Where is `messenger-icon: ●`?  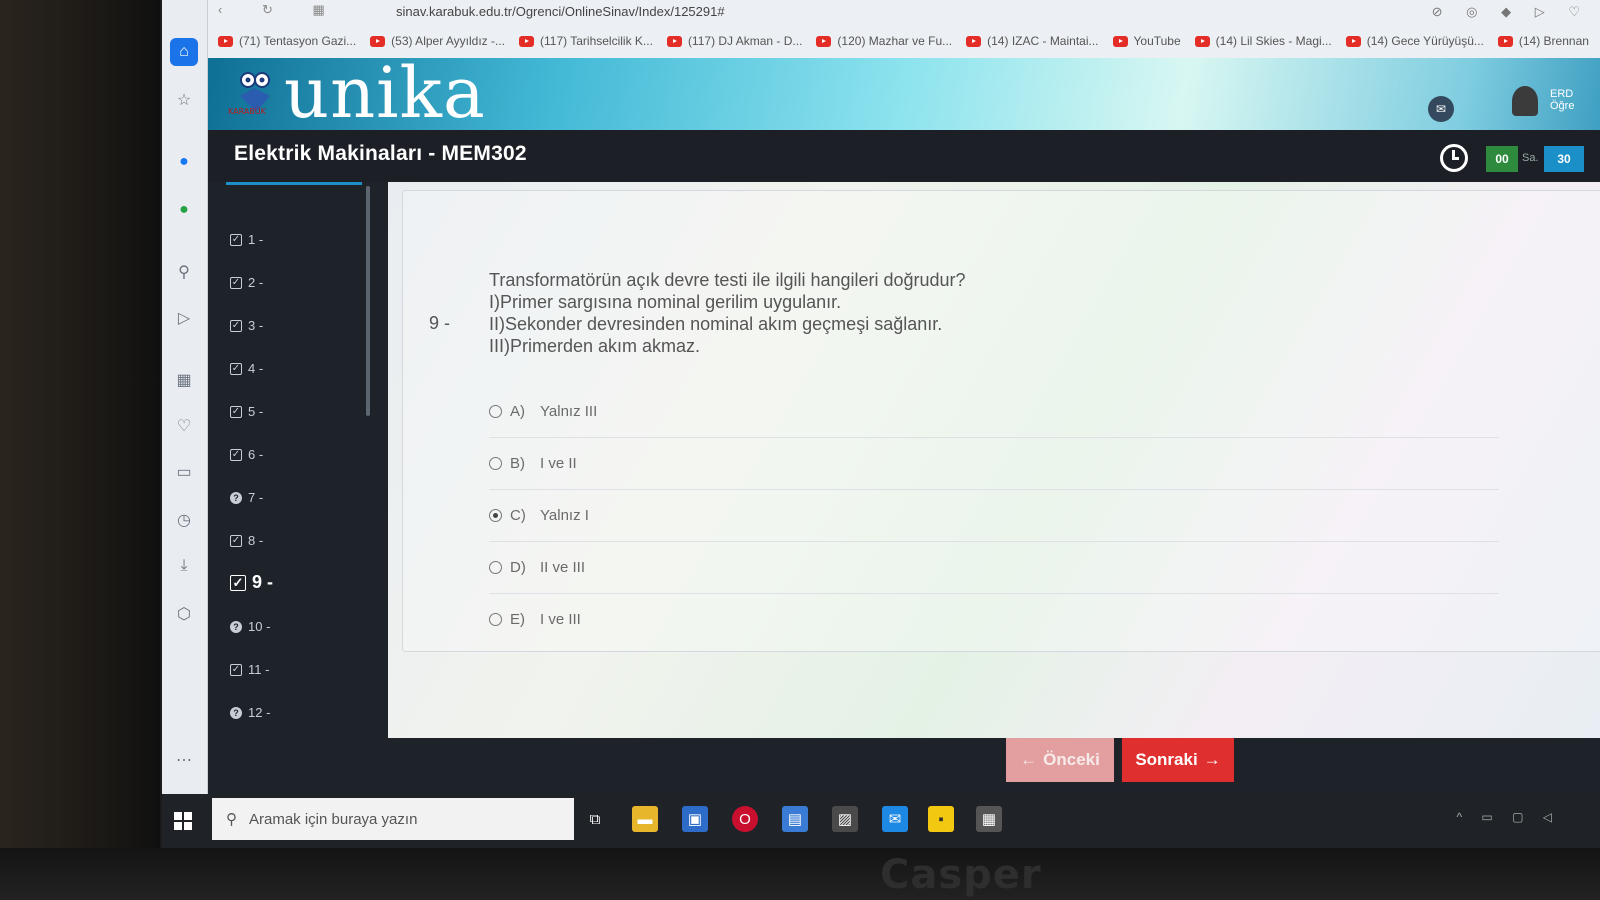
messenger-icon: ● is located at coordinates (184, 162).